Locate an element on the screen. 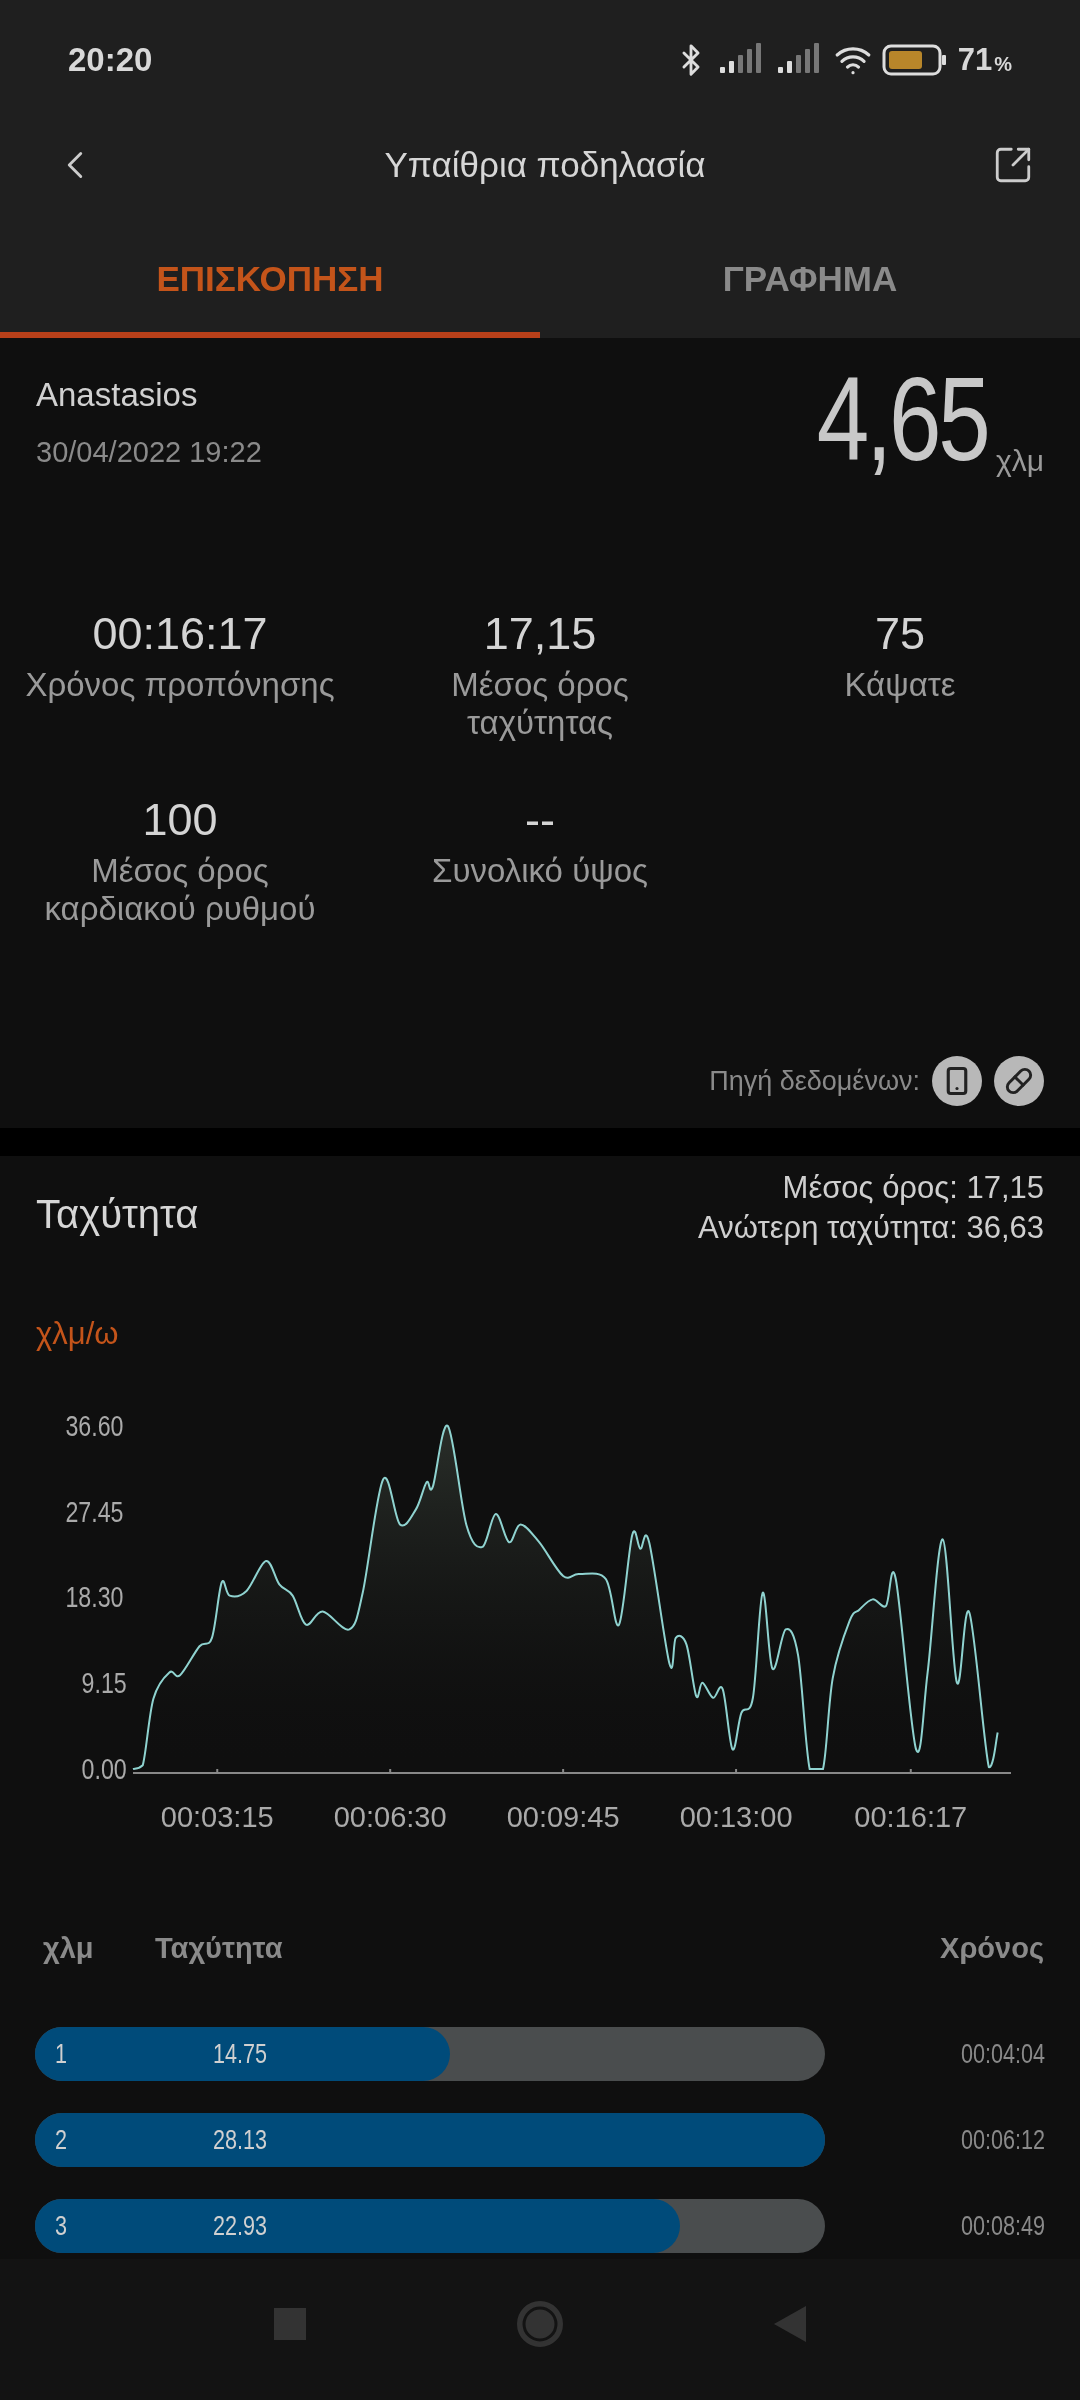 The image size is (1080, 2400). split-time: 00:08:49 is located at coordinates (1002, 2226).